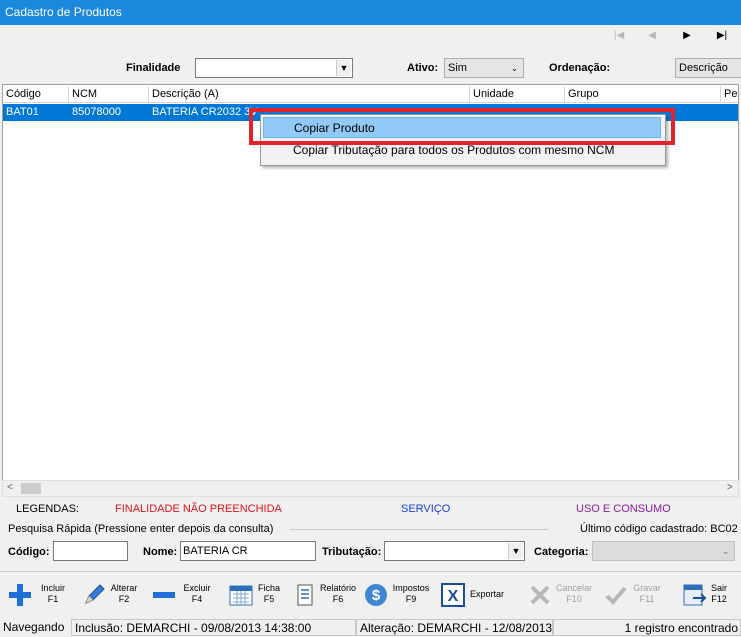 The image size is (741, 637). I want to click on ativo-select: Sim ⌄, so click(484, 68).